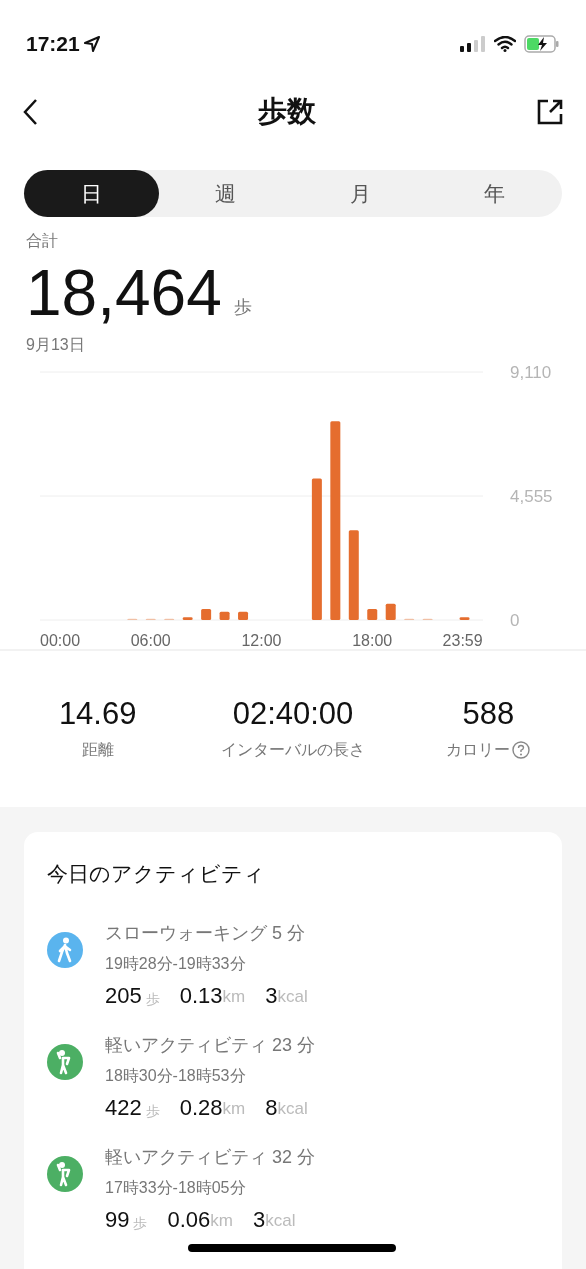  Describe the element at coordinates (210, 1045) in the screenshot. I see `activity-name: 軽いアクティビティ 23 分` at that location.